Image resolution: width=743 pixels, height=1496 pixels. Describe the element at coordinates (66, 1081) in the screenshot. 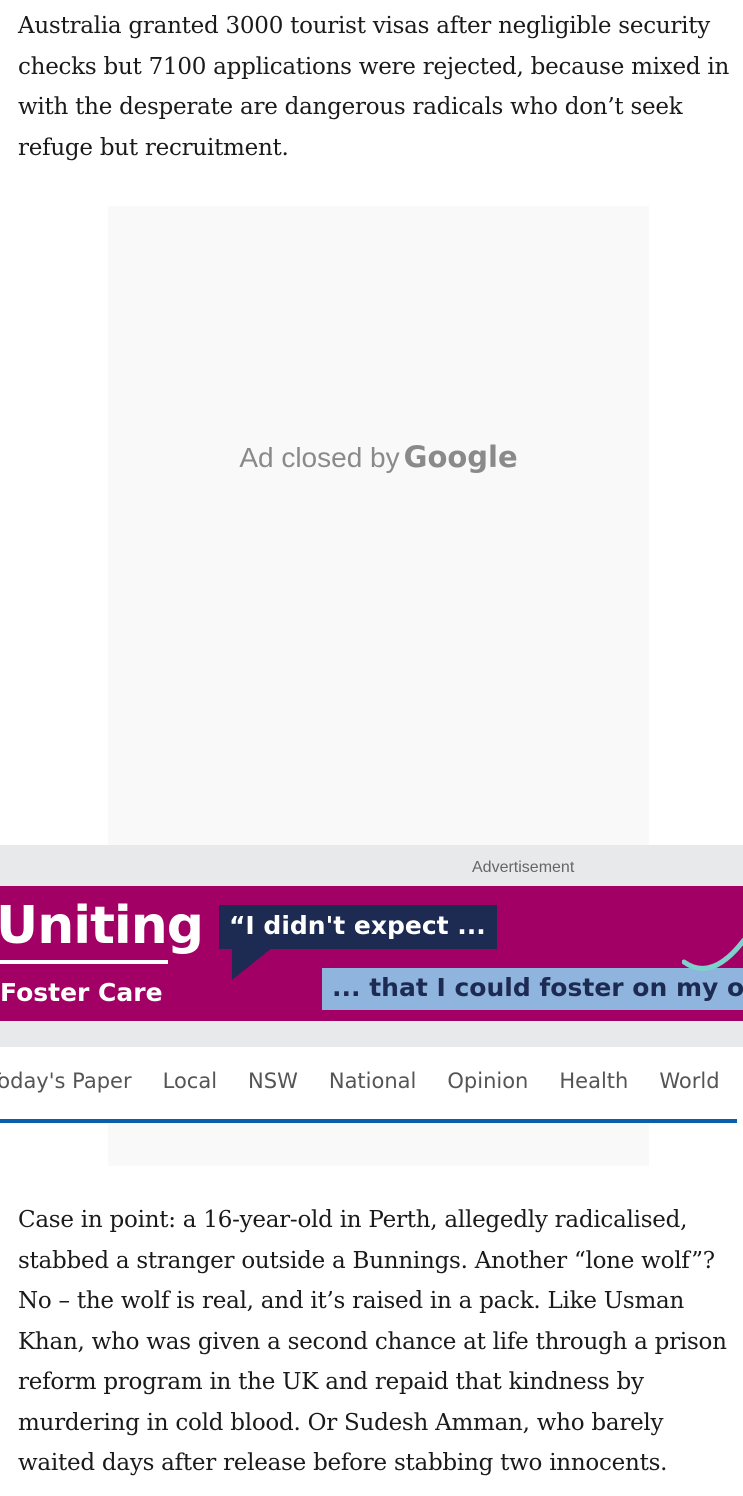

I see `nav-item-today-s-paper: Today's Paper` at that location.